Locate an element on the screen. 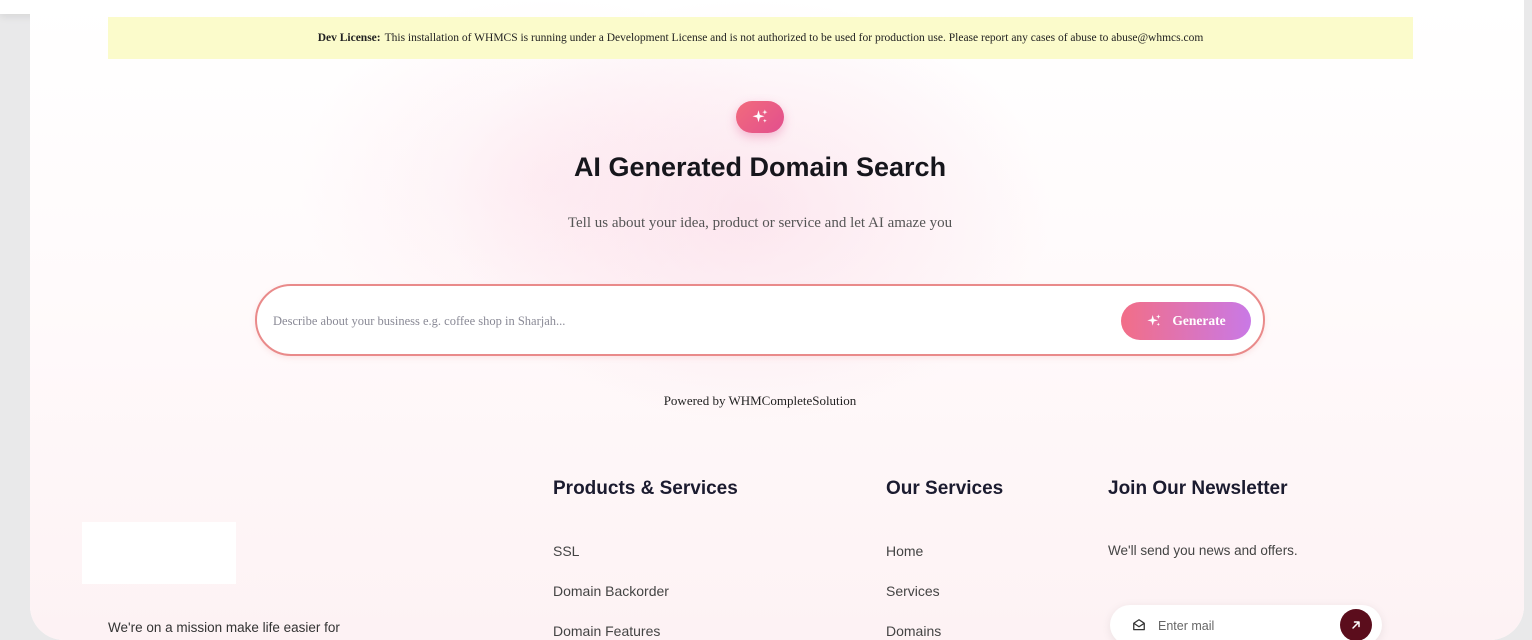  newsletter-submit-button is located at coordinates (1356, 624).